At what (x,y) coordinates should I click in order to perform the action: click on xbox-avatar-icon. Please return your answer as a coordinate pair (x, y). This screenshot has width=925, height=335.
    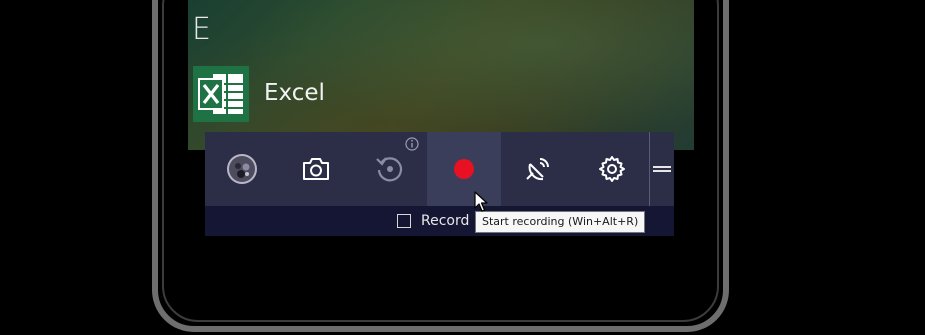
    Looking at the image, I should click on (242, 169).